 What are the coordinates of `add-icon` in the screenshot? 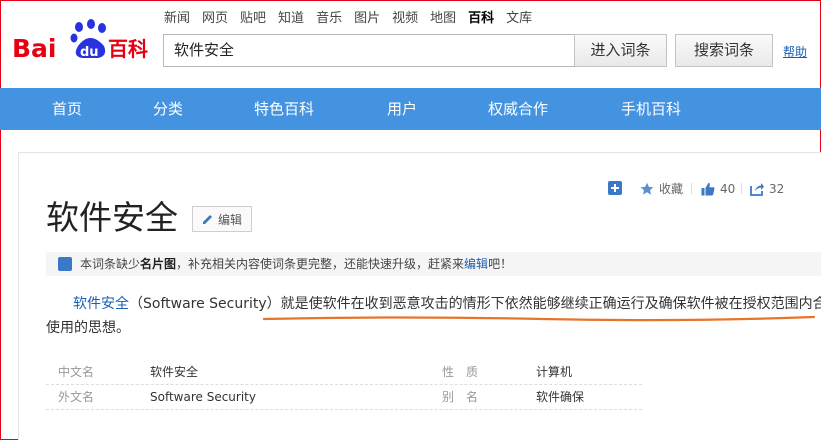 It's located at (615, 188).